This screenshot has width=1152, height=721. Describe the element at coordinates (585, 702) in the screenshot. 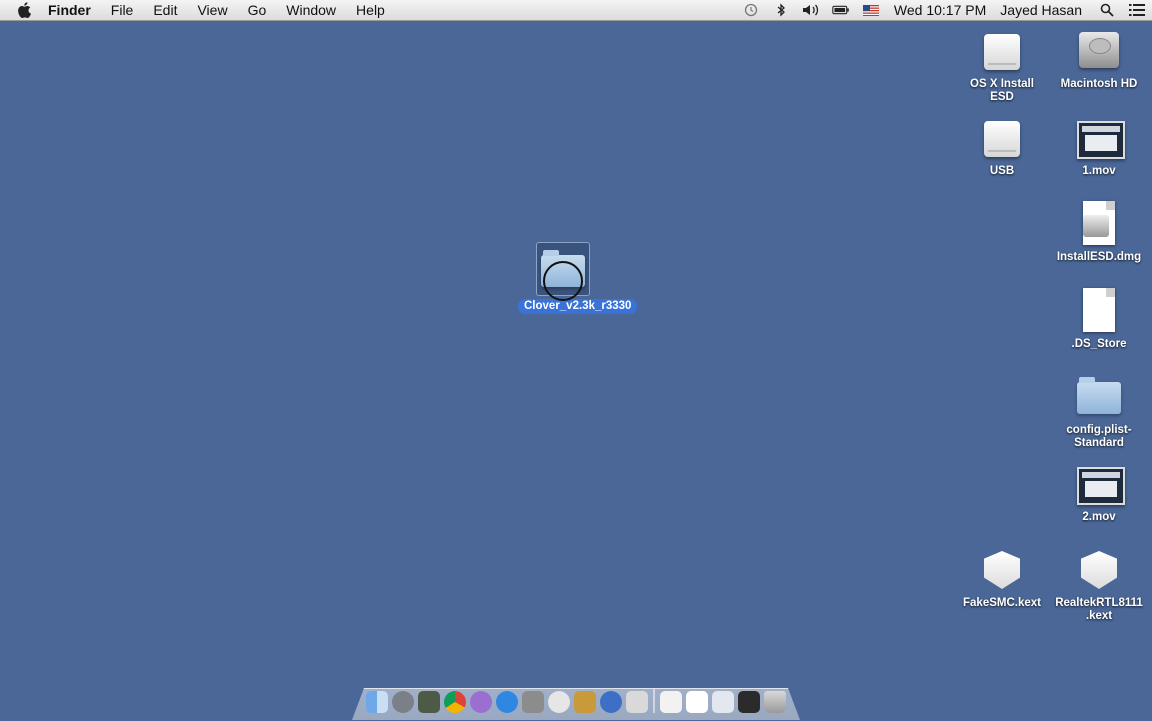

I see `terminal-icon` at that location.